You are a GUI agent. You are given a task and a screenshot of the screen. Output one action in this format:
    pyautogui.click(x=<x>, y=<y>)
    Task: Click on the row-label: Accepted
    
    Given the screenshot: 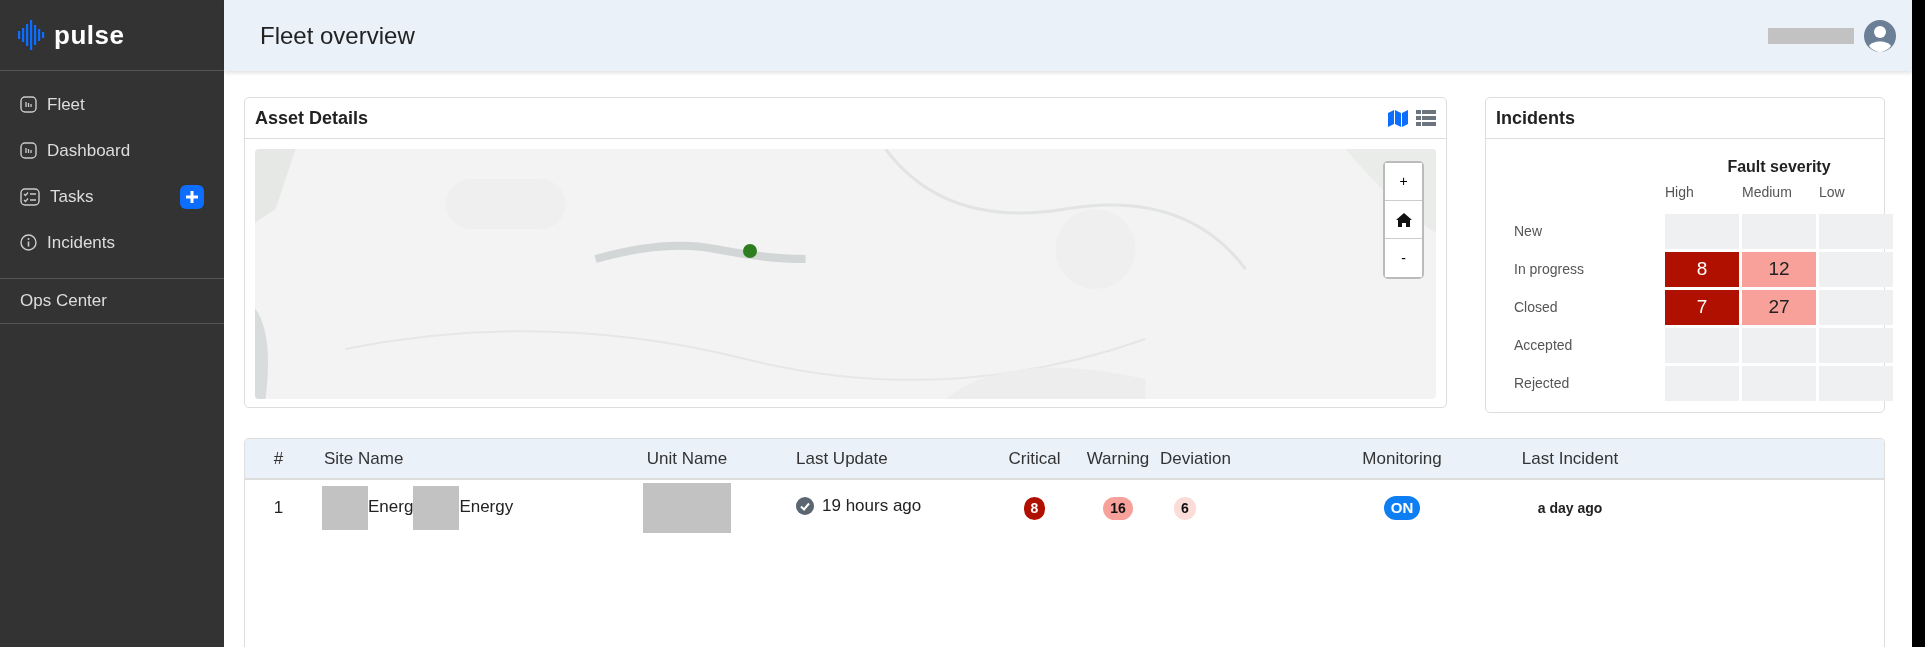 What is the action you would take?
    pyautogui.click(x=1544, y=345)
    